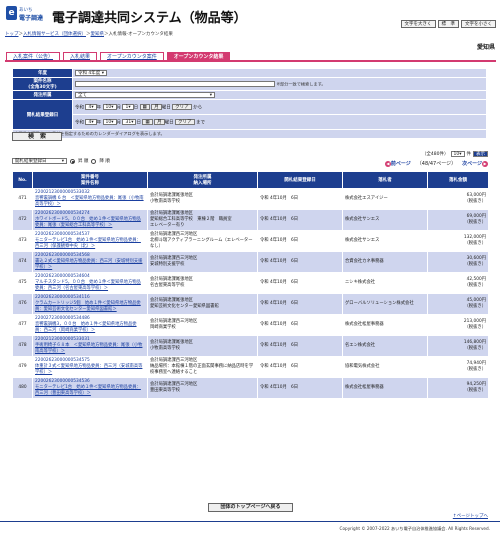 The width and height of the screenshot is (500, 536). What do you see at coordinates (109, 106) in the screenshot?
I see `from-month-select: 10▾` at bounding box center [109, 106].